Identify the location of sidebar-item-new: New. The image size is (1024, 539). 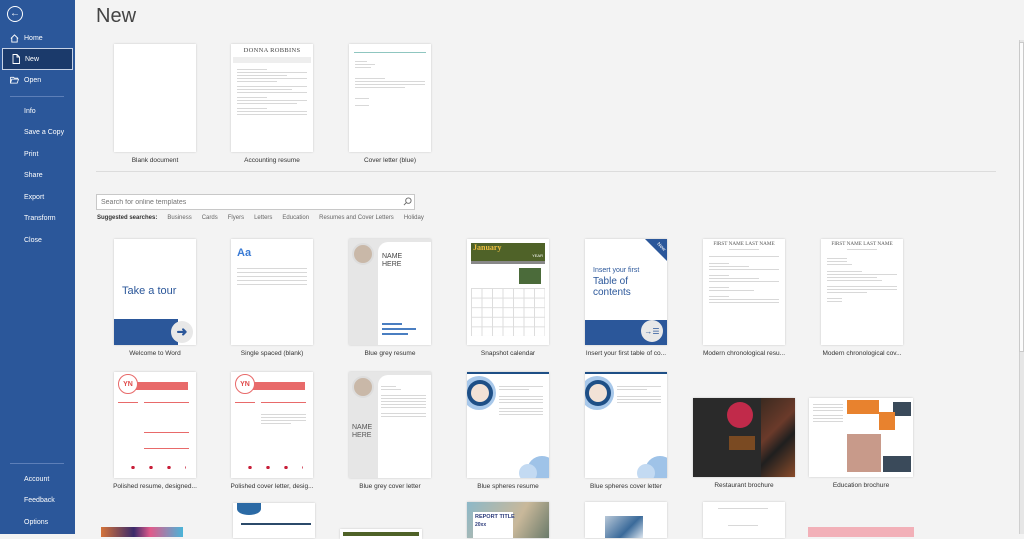
(37, 59).